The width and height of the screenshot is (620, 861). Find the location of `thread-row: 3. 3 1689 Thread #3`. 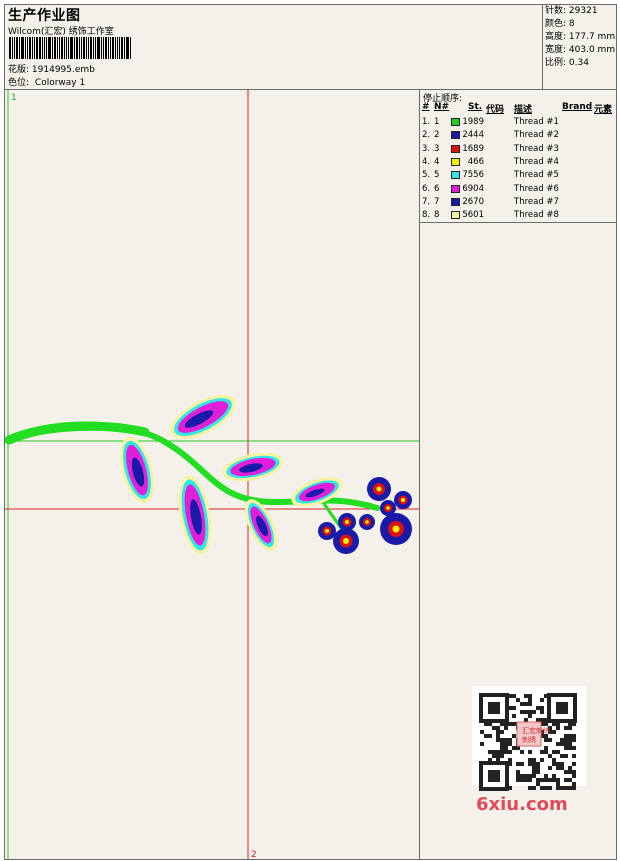

thread-row: 3. 3 1689 Thread #3 is located at coordinates (518, 149).